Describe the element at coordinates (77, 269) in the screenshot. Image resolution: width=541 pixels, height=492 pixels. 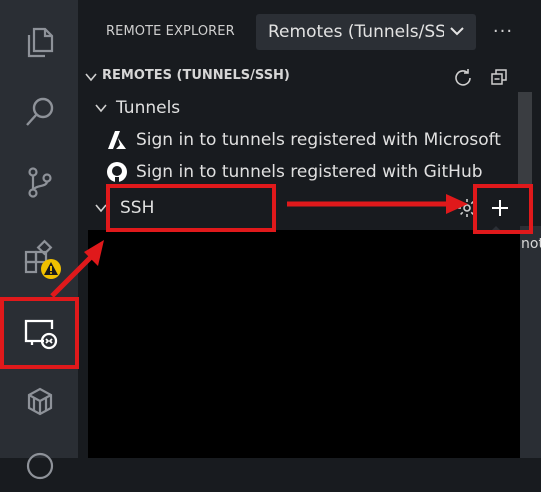
I see `annotation-arrow-diagonal` at that location.